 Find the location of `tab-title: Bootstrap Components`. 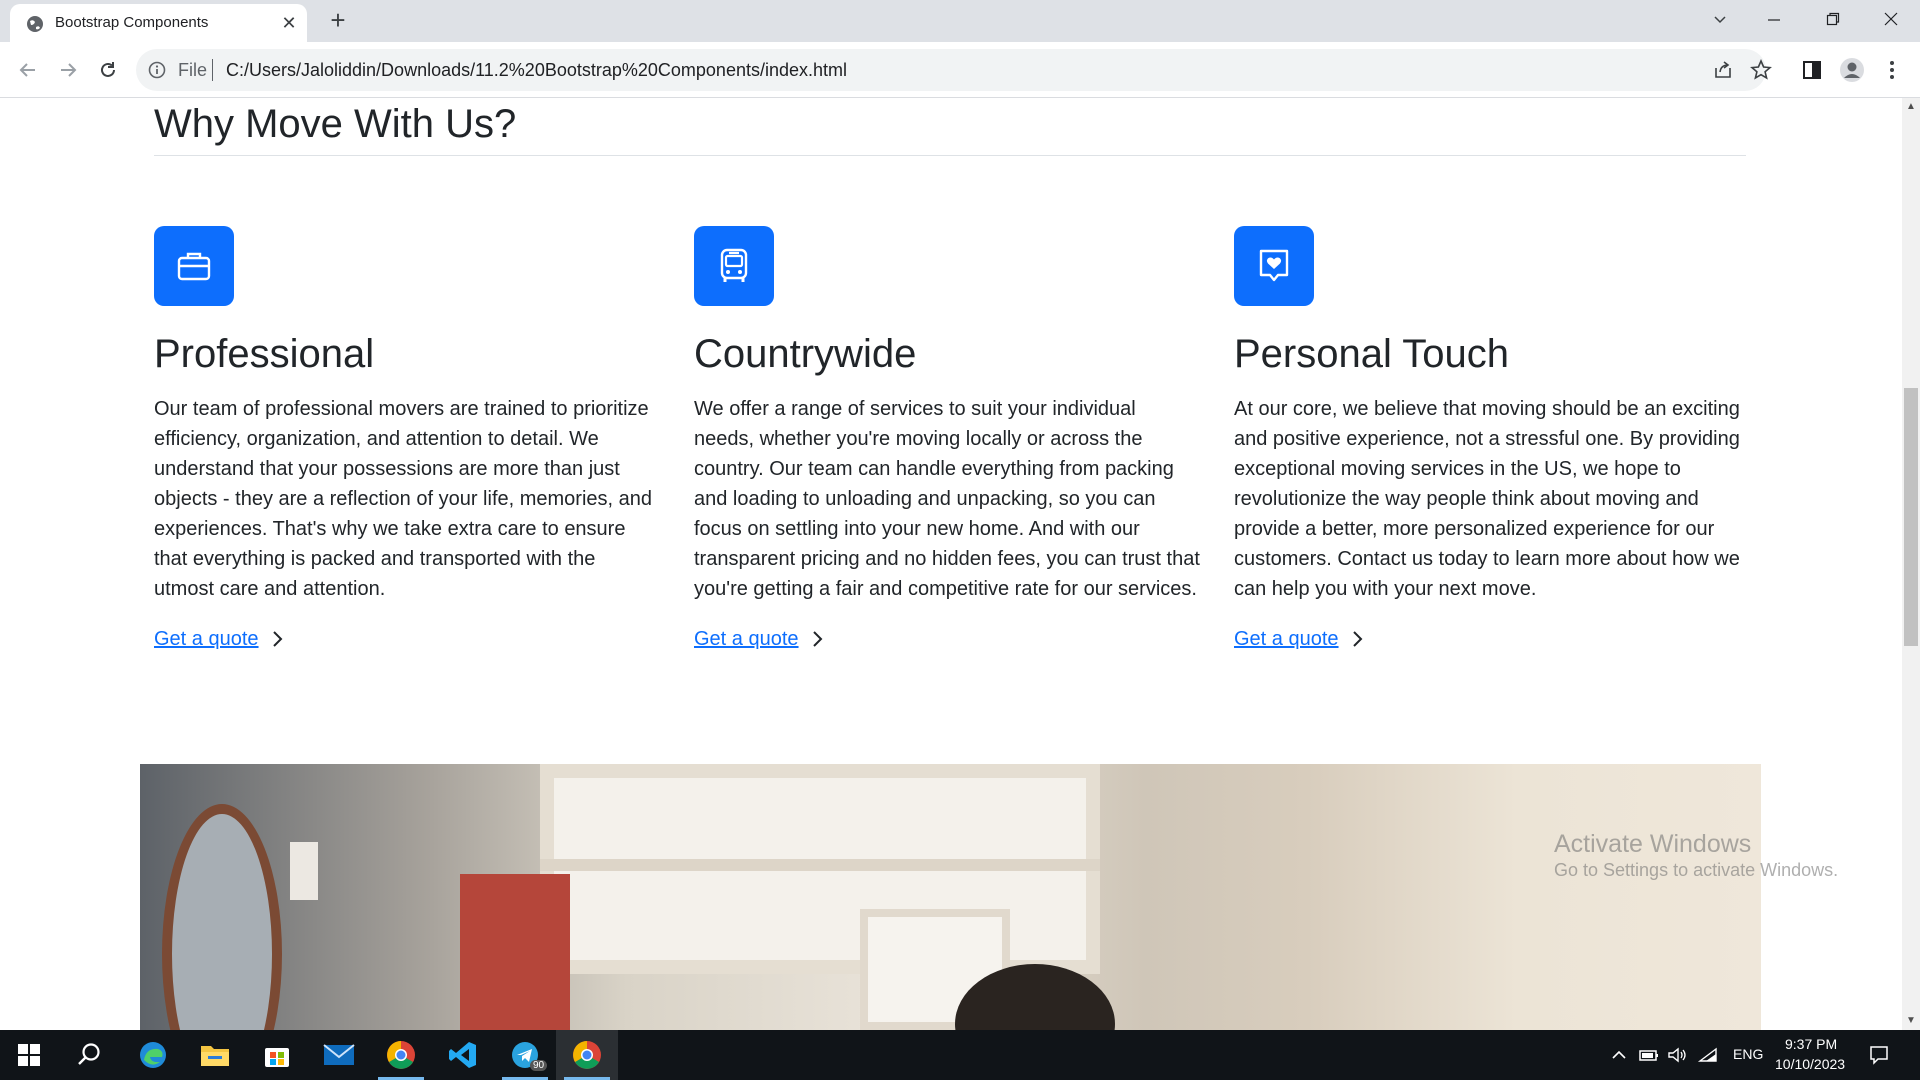

tab-title: Bootstrap Components is located at coordinates (132, 22).